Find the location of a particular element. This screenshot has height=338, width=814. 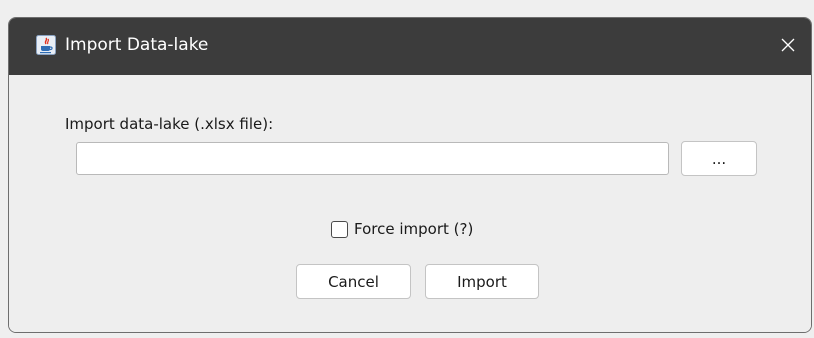

file-path-input is located at coordinates (372, 158).